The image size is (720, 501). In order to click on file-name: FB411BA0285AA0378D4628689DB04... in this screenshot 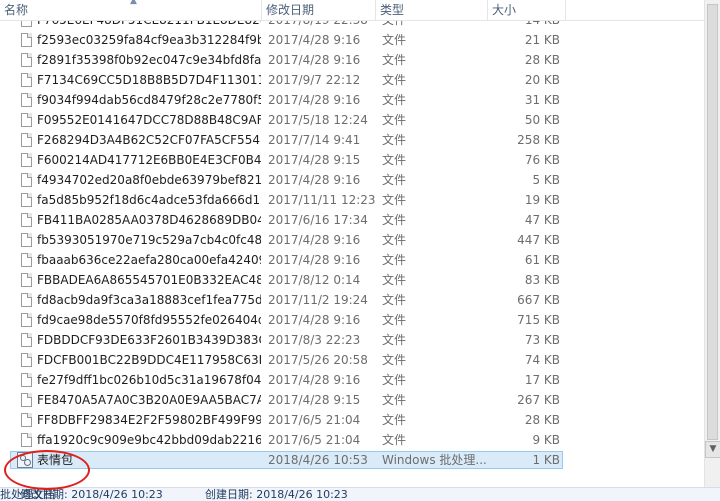, I will do `click(149, 220)`.